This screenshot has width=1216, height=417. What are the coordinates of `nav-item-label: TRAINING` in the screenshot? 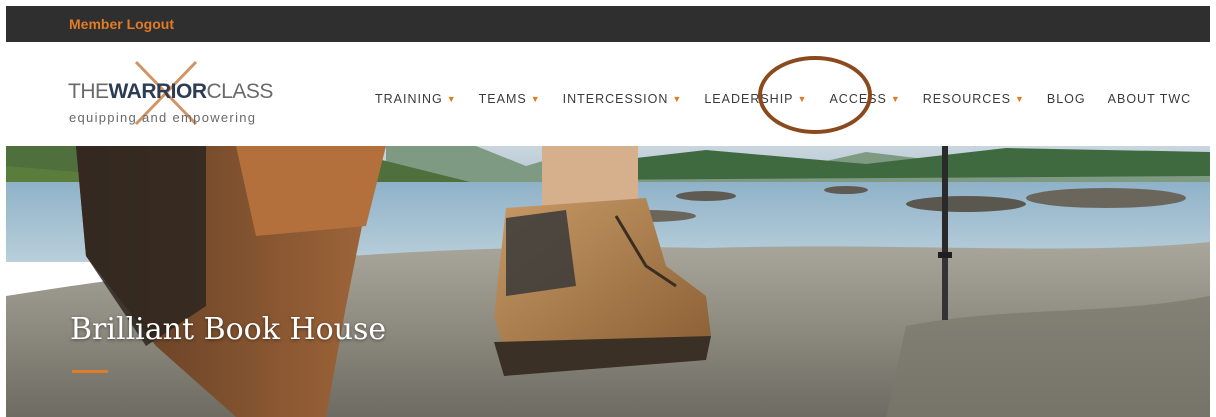 It's located at (409, 99).